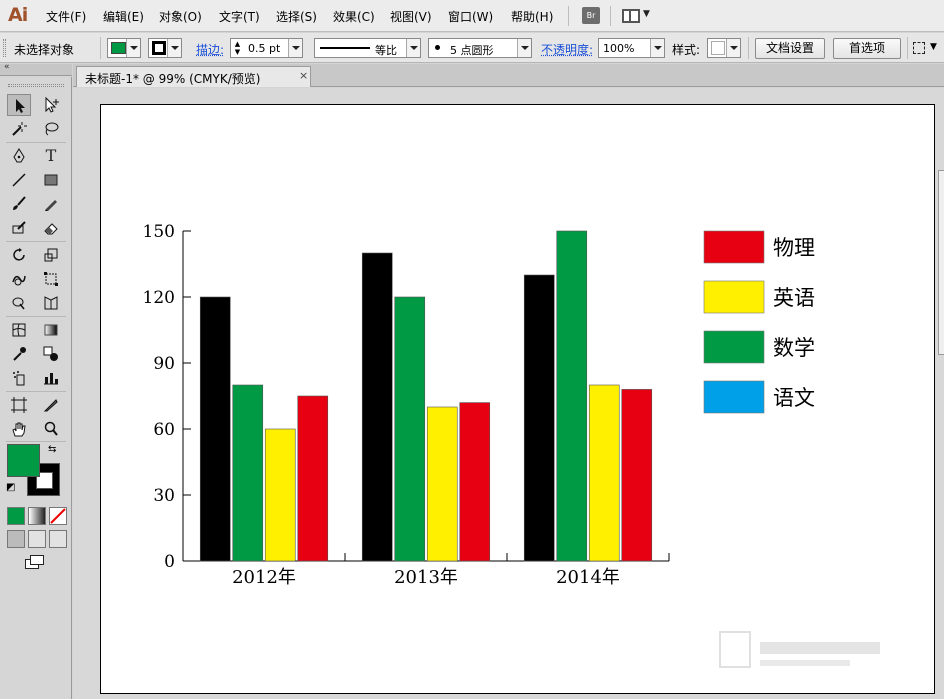 This screenshot has height=699, width=944. I want to click on menu-type: 文字(T), so click(239, 16).